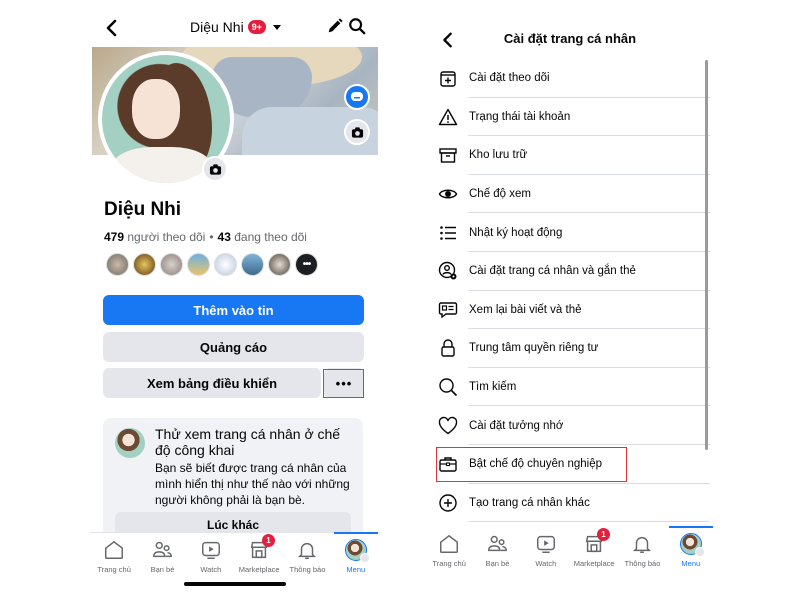  Describe the element at coordinates (130, 443) in the screenshot. I see `card-avatar` at that location.